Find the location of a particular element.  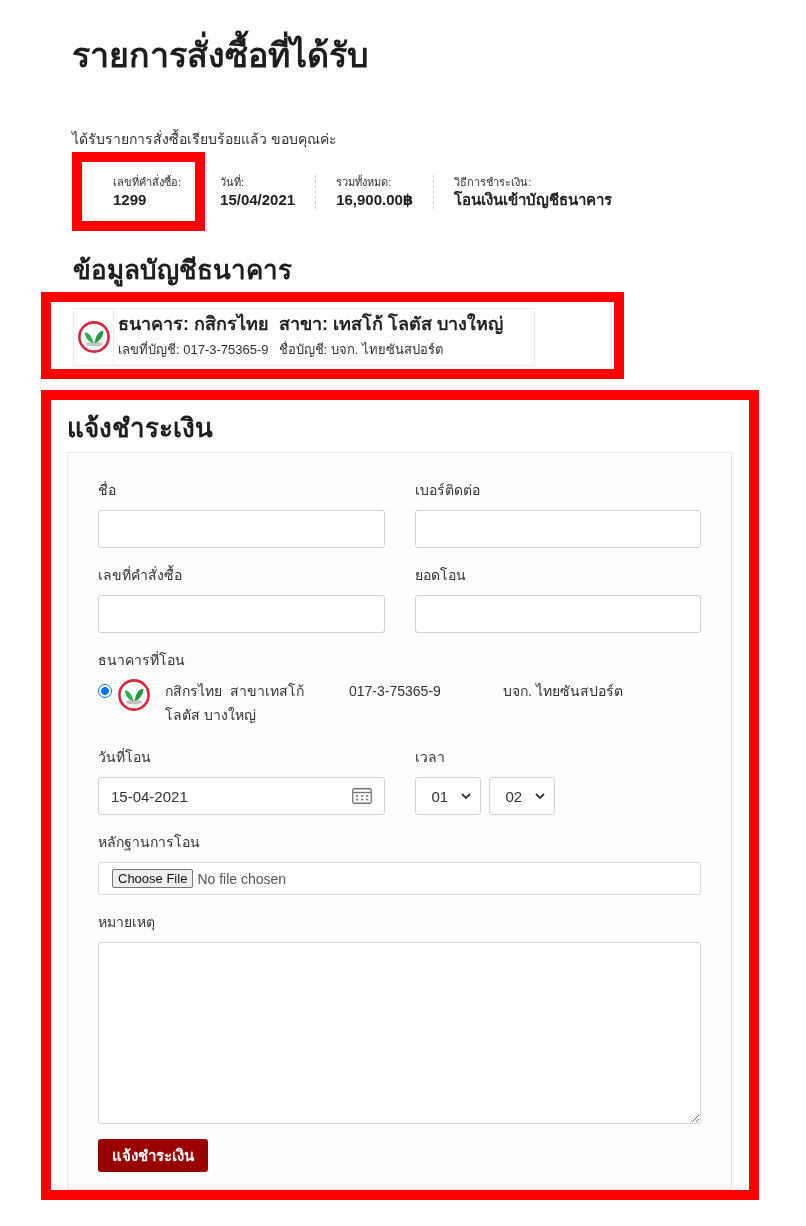

order-detail-label: เลขที่คำสั่งซื้อ: is located at coordinates (147, 182).